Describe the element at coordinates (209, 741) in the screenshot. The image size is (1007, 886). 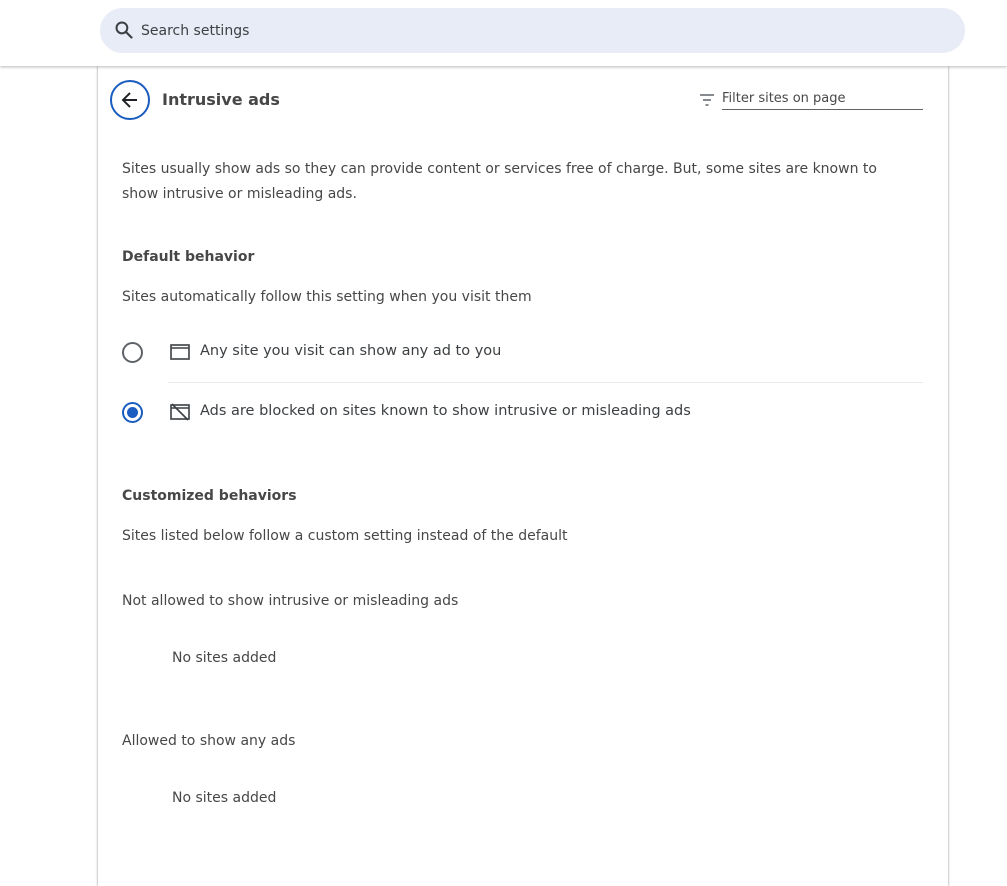
I see `allowed-list-label: Allowed to show any ads` at that location.